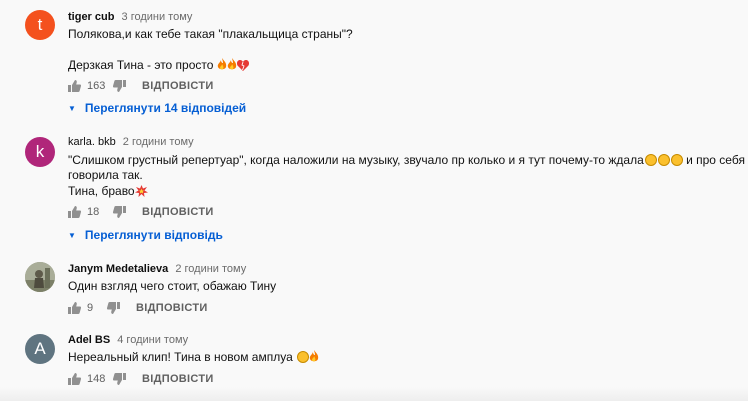 This screenshot has width=748, height=401. Describe the element at coordinates (118, 269) in the screenshot. I see `comment-author: Janym Medetalieva` at that location.